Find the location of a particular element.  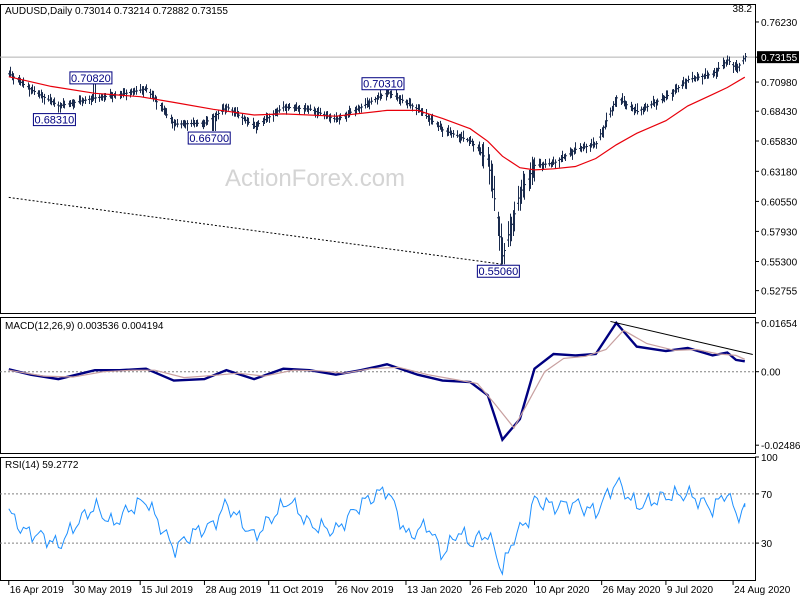

x-tick-label: 28 Aug 2019 is located at coordinates (233, 590).